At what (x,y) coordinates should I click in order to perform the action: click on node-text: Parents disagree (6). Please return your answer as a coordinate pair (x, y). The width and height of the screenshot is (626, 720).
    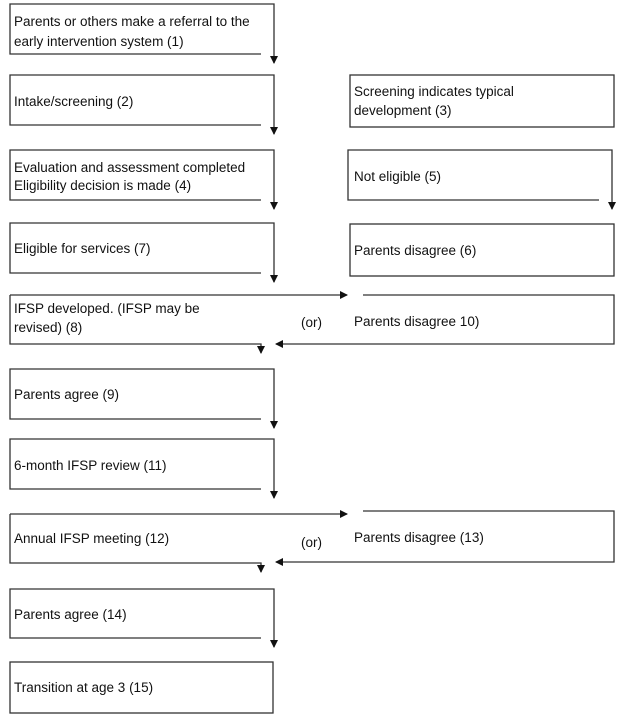
    Looking at the image, I should click on (415, 250).